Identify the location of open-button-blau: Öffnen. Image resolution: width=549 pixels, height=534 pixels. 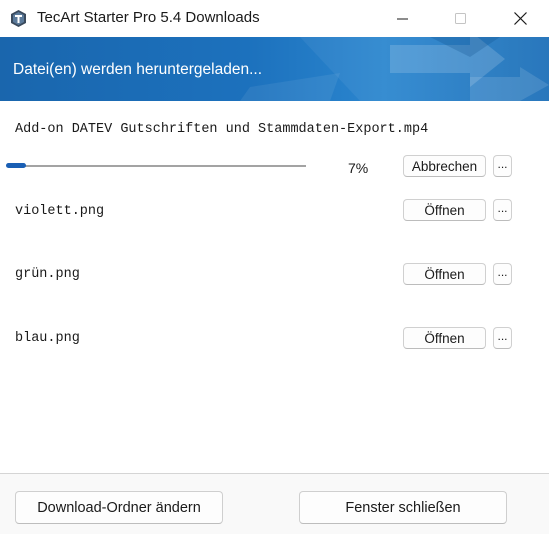
(444, 338).